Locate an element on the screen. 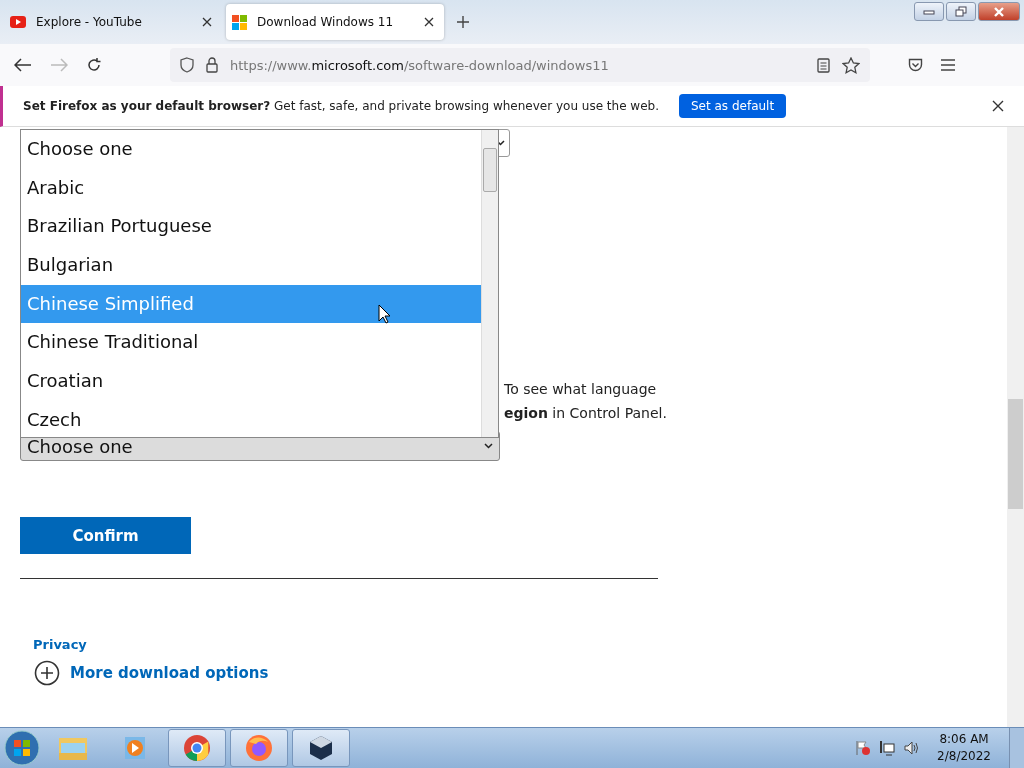  network-icon is located at coordinates (887, 748).